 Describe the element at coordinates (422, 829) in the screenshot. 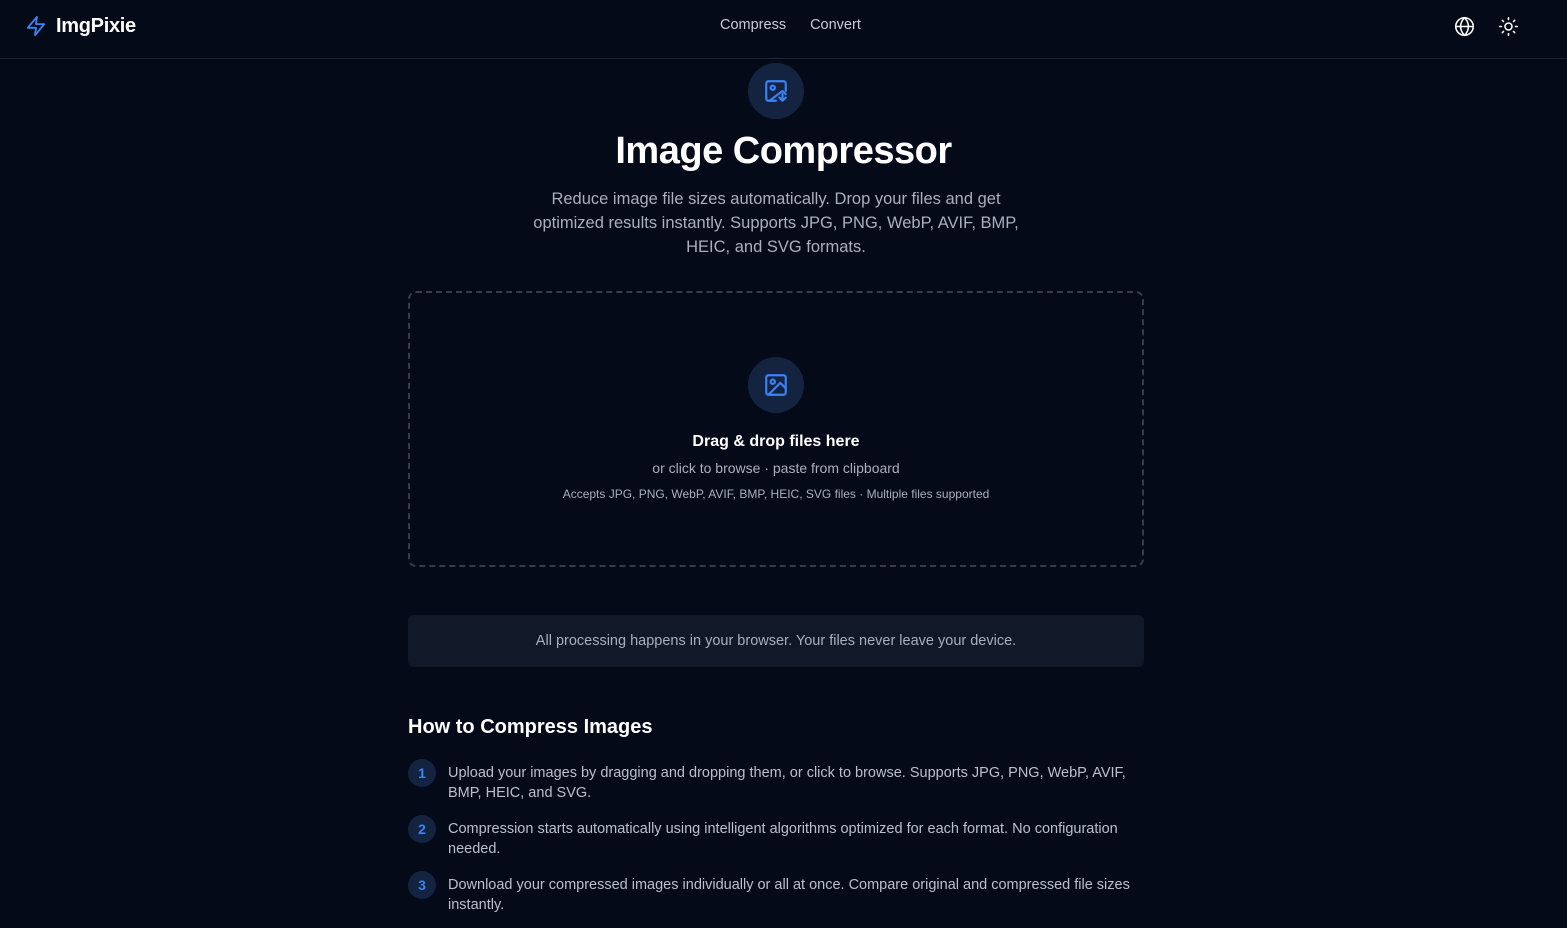

I see `step-number: 2` at that location.